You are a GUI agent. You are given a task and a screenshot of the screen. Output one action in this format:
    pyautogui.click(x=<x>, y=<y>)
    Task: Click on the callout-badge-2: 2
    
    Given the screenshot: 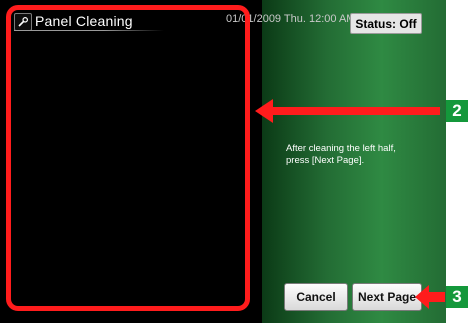 What is the action you would take?
    pyautogui.click(x=457, y=111)
    